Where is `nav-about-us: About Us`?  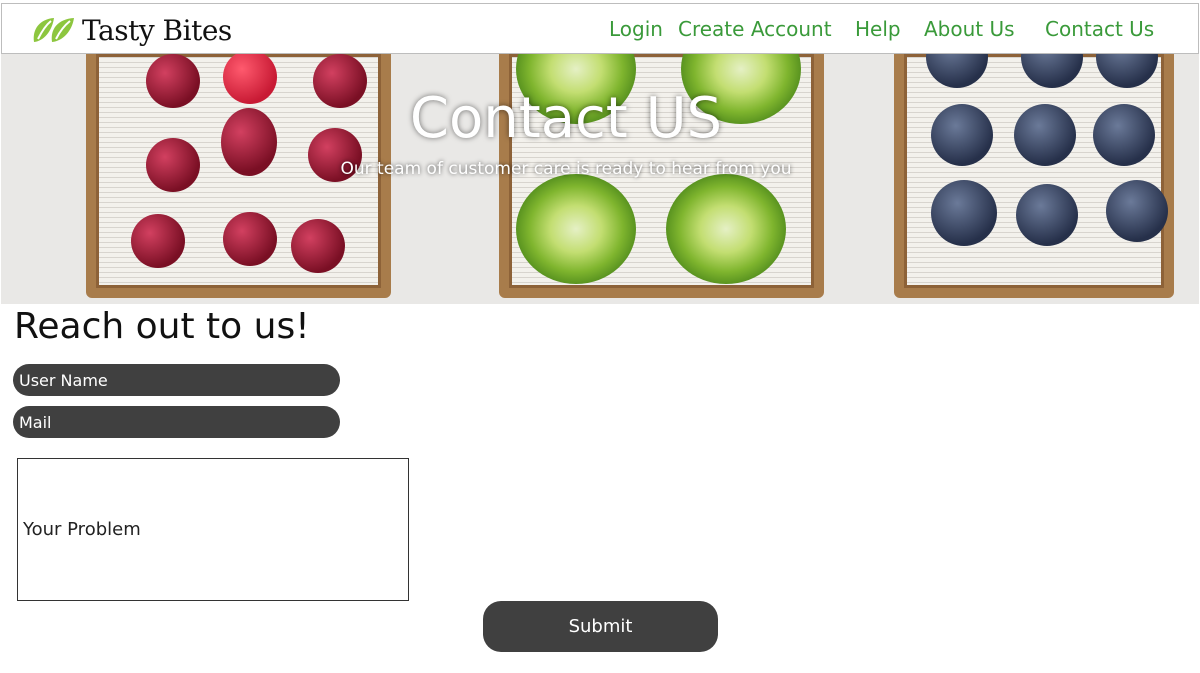 nav-about-us: About Us is located at coordinates (969, 29).